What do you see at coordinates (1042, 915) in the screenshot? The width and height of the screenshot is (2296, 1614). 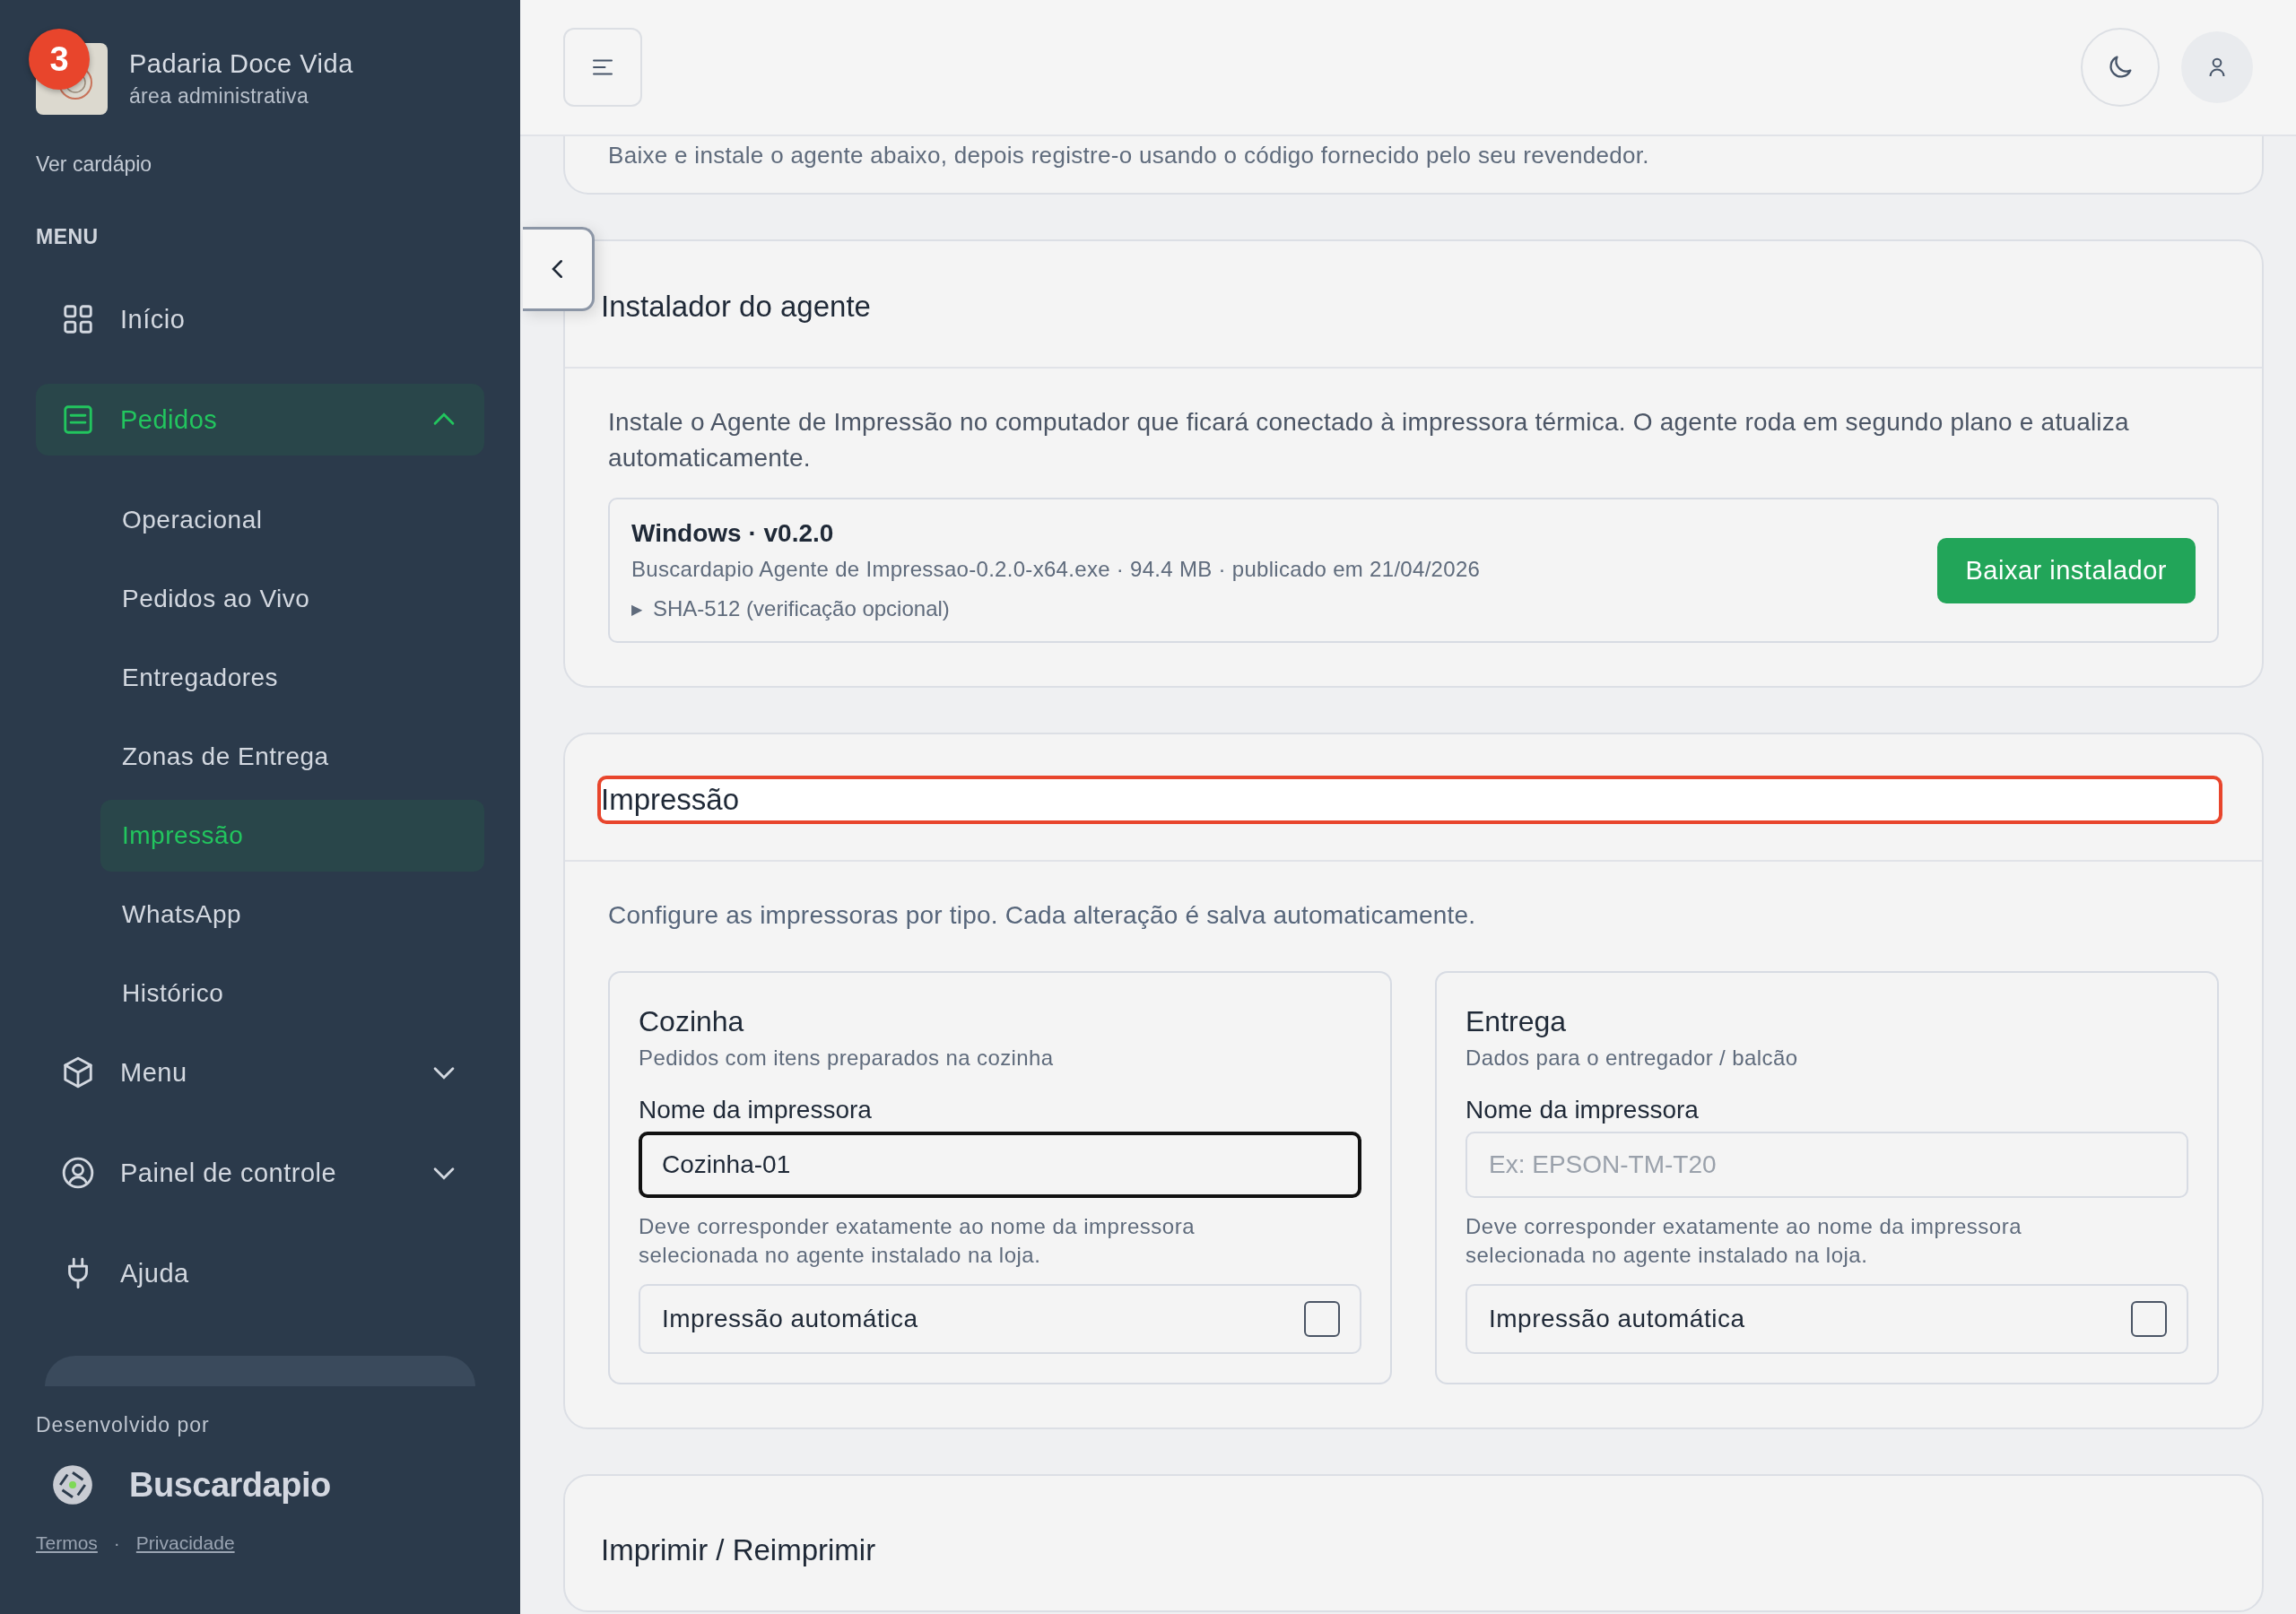 I see `printing-description: Configure as impressoras por tipo. Cada alteração é salva automaticamente.` at bounding box center [1042, 915].